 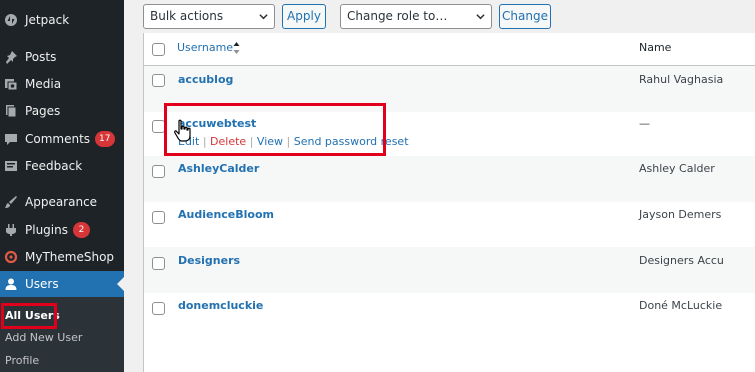 What do you see at coordinates (11, 284) in the screenshot?
I see `users-icon` at bounding box center [11, 284].